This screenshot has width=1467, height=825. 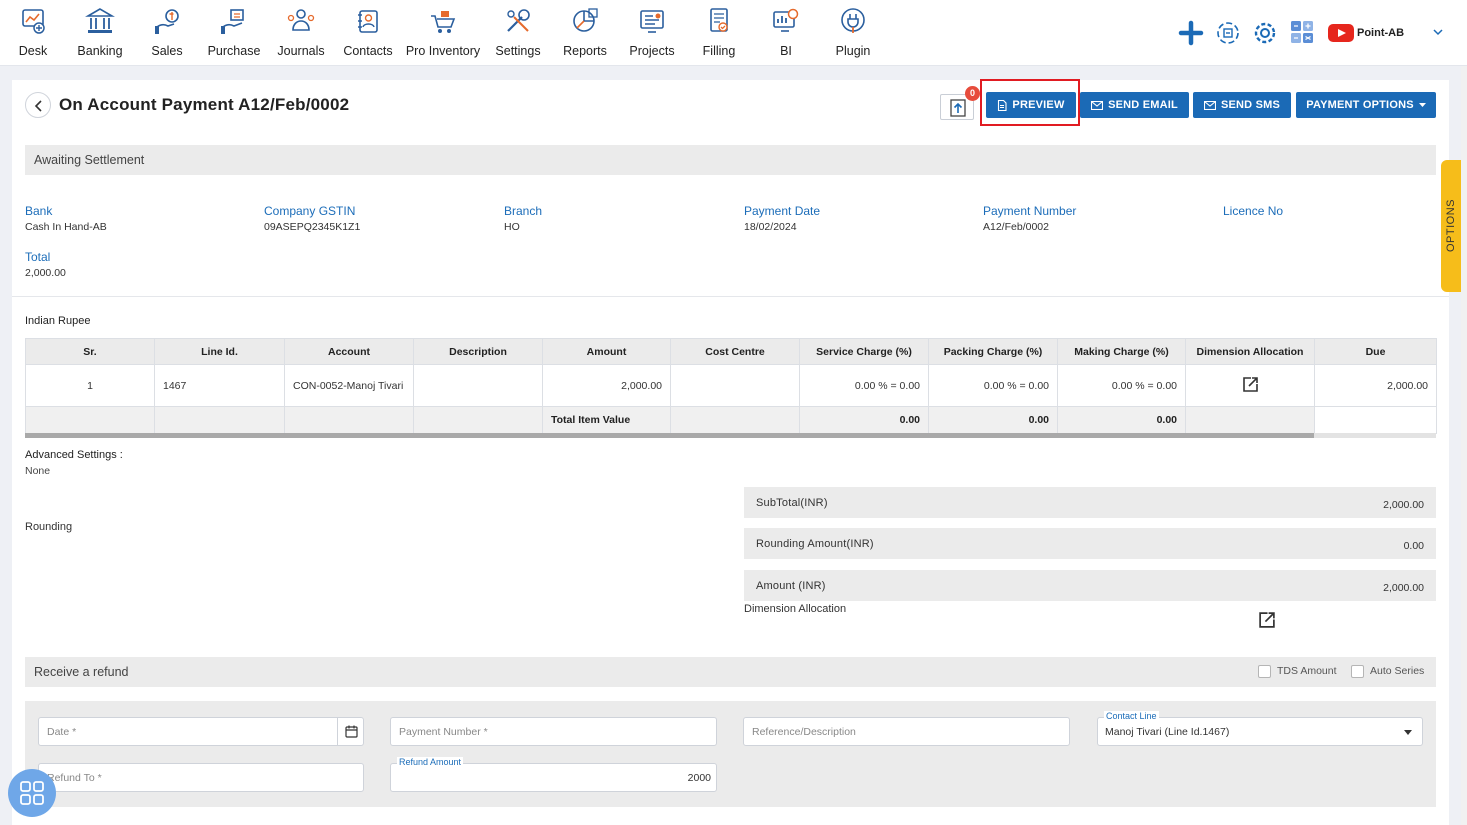 I want to click on settings-button, so click(x=1265, y=33).